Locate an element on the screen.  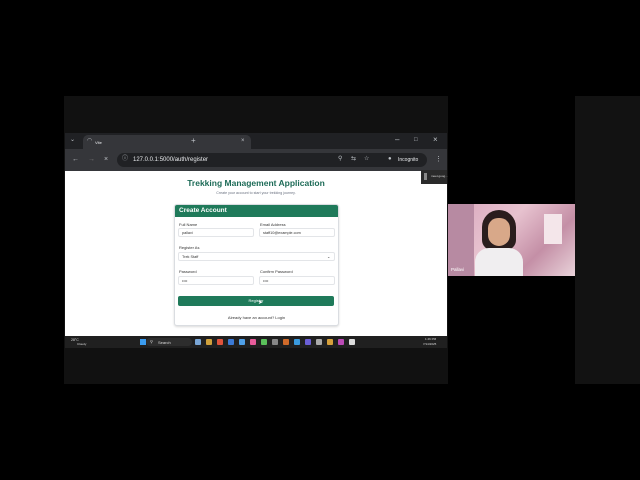
incognito-label: Incognito is located at coordinates (408, 160).